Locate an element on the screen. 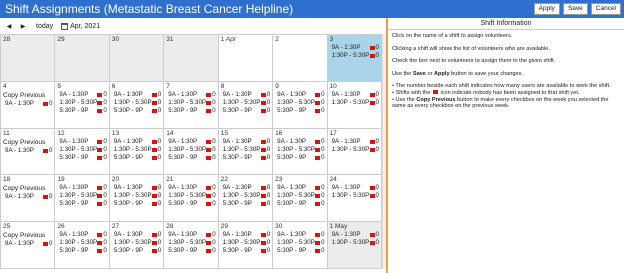  day-cell: 20 9A - 1:30P 0 1:30P - 5:30P 0 5:30P - 9P 0 is located at coordinates (137, 199).